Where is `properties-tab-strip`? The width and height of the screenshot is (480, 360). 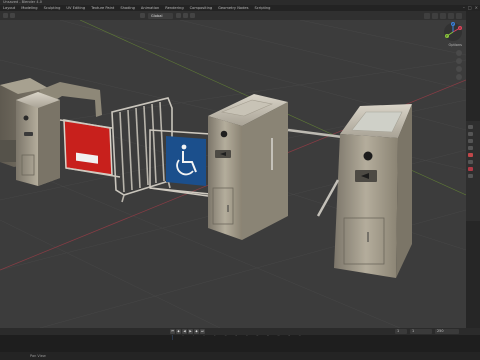
properties-tab-strip is located at coordinates (473, 171).